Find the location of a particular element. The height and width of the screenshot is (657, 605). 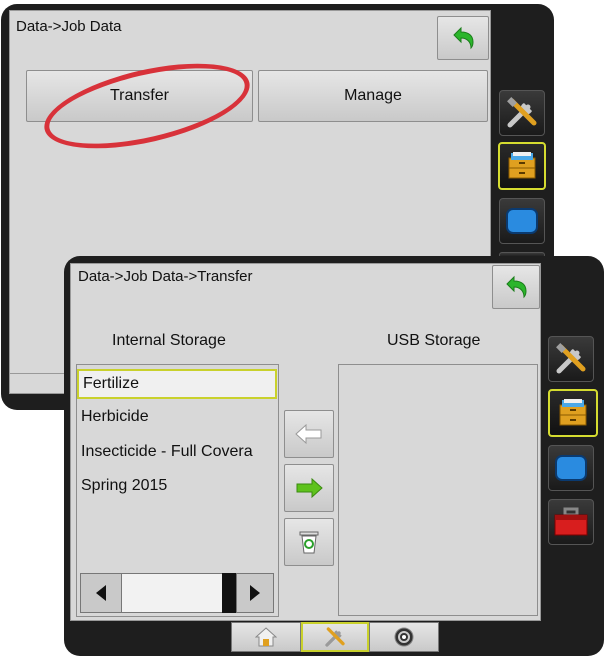

recycle-bin-icon is located at coordinates (309, 542).